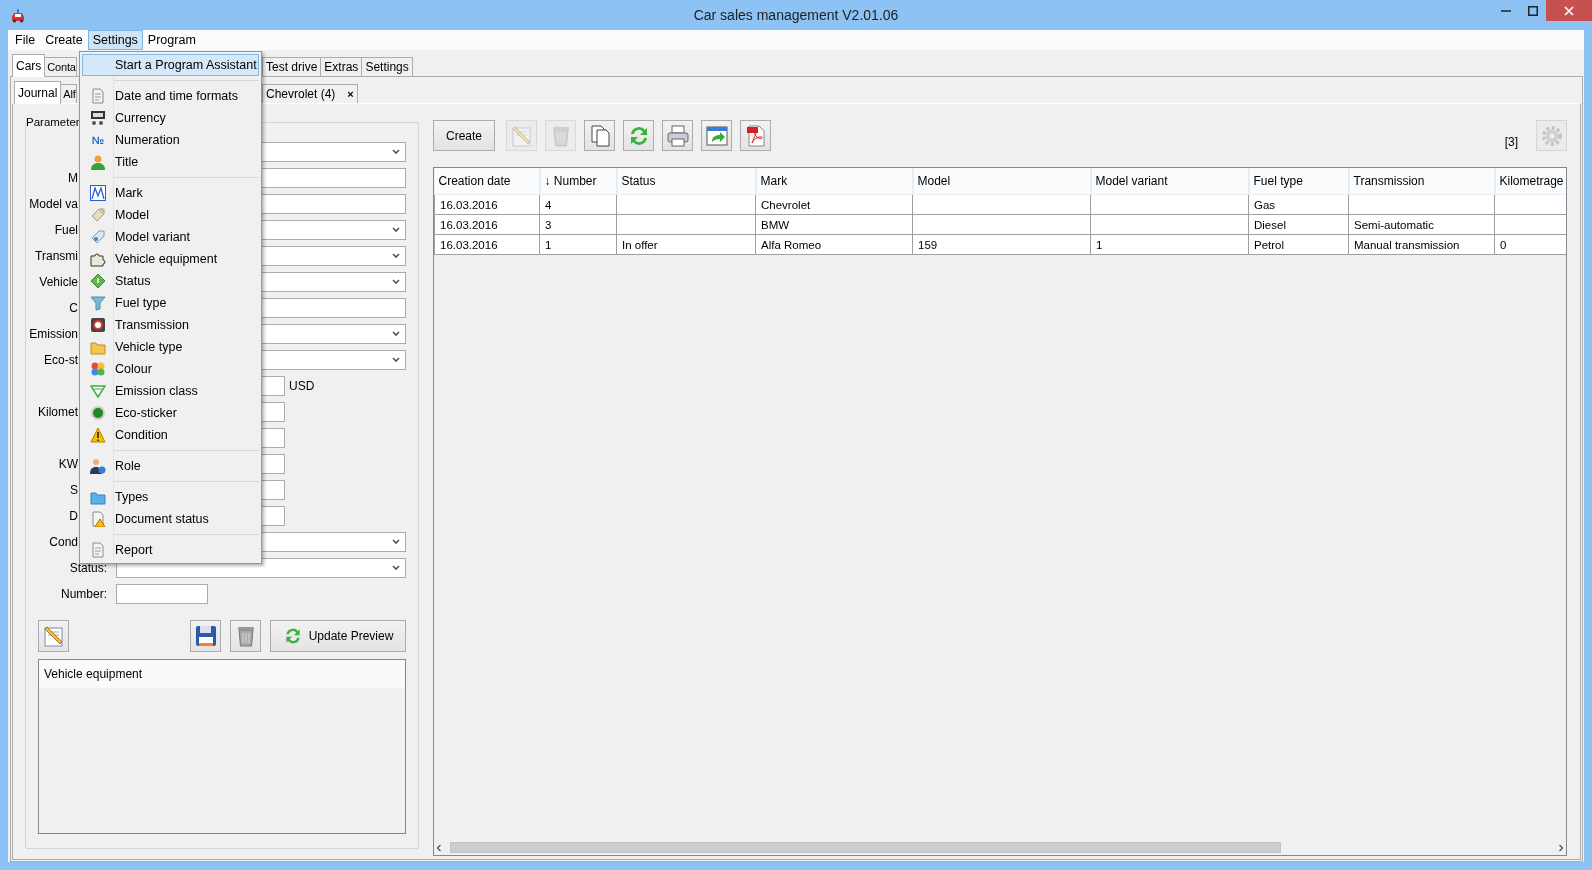 This screenshot has width=1592, height=870. What do you see at coordinates (58, 412) in the screenshot?
I see `field-label: Kilomet` at bounding box center [58, 412].